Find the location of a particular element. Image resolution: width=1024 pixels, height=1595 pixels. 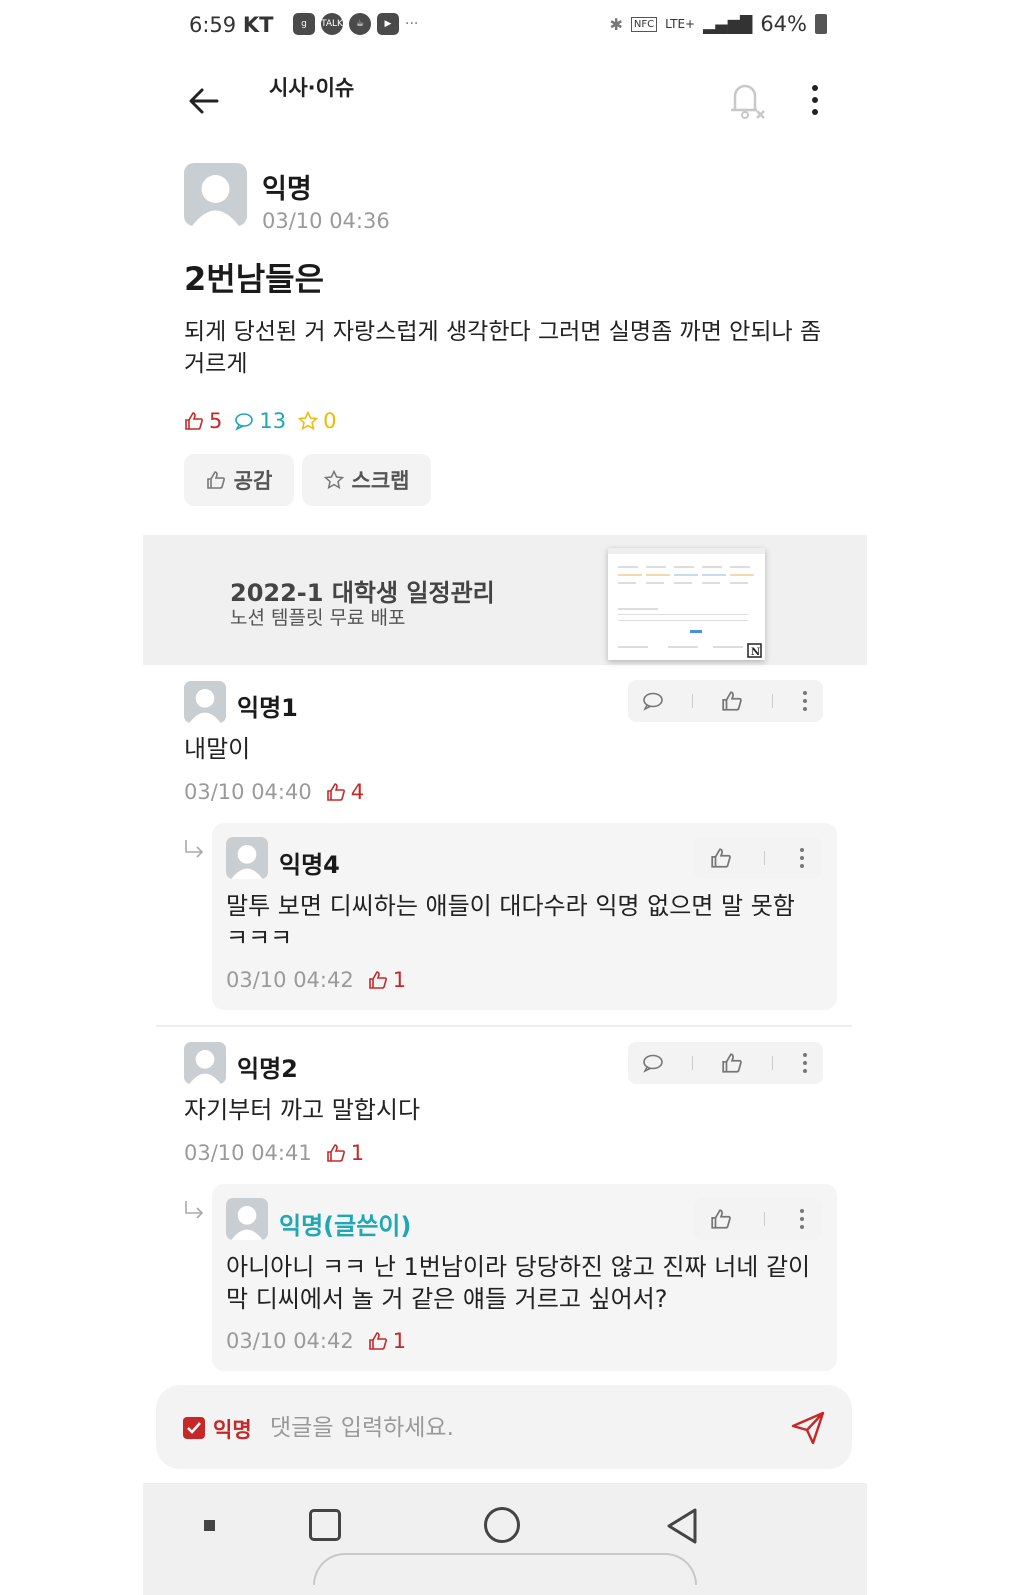

nav-dot-icon is located at coordinates (209, 1525).